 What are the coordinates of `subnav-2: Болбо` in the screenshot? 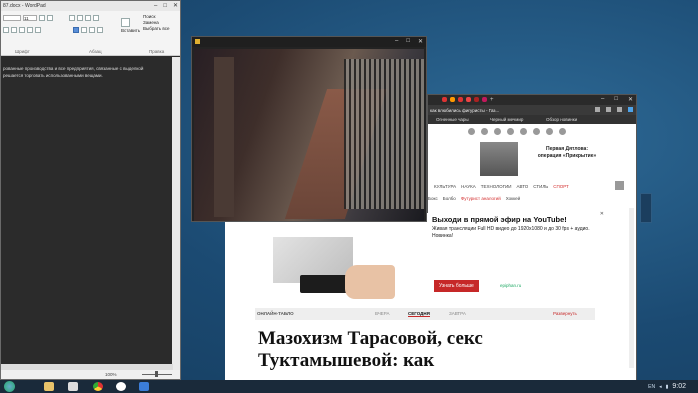 It's located at (449, 198).